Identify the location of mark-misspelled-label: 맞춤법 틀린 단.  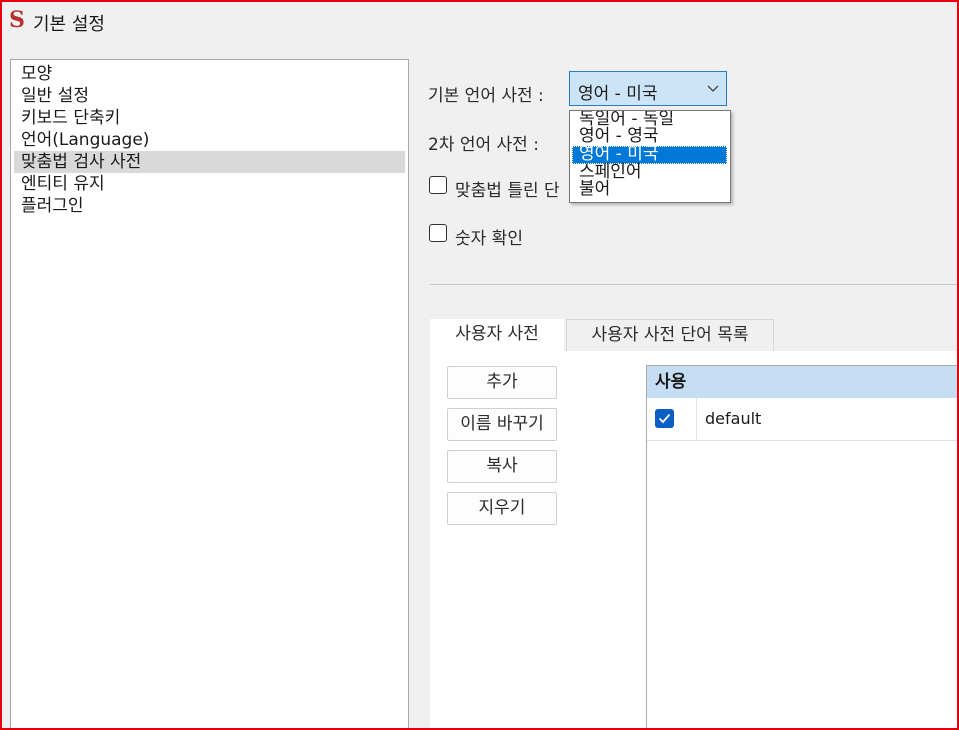
(507, 191).